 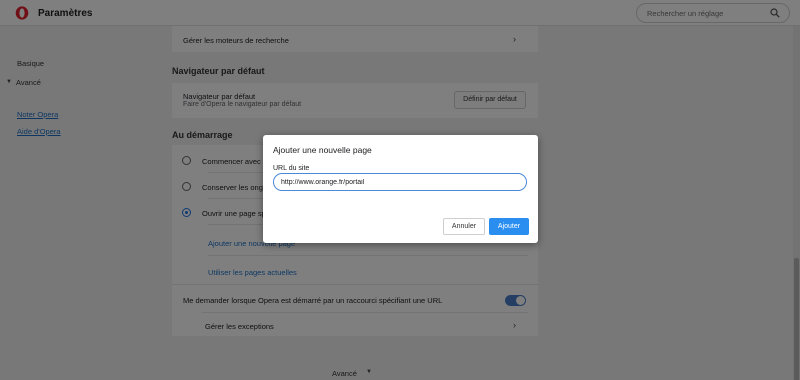 I want to click on site-url-input, so click(x=400, y=182).